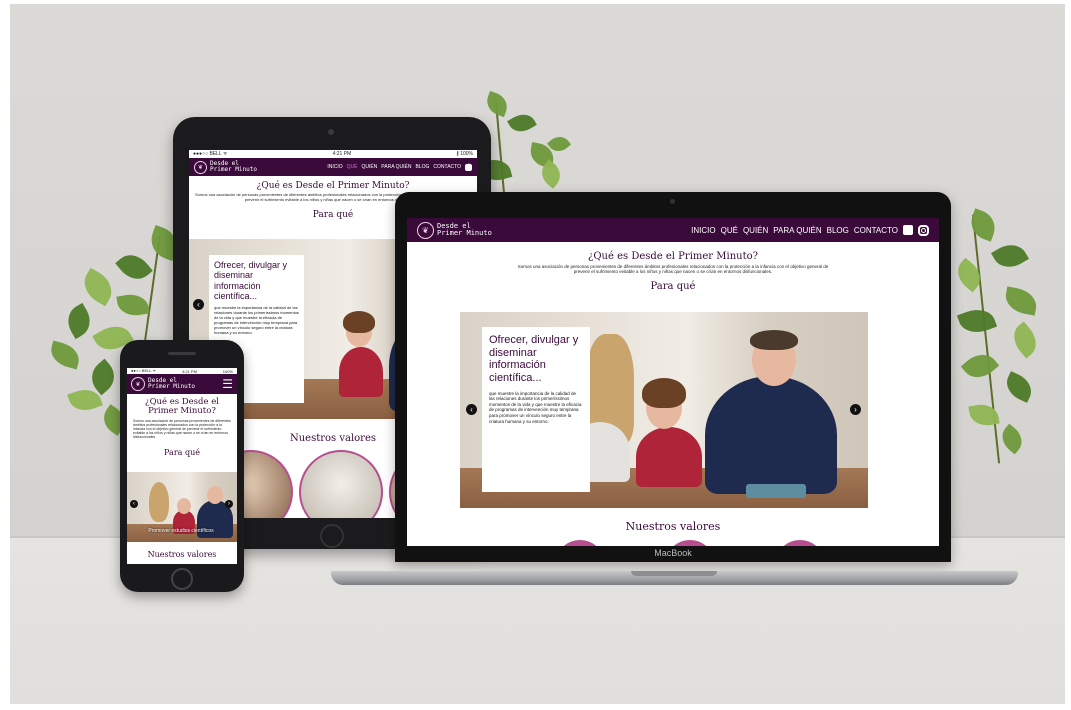  I want to click on tablet-logo: ❦ Desde el Primer Minuto, so click(225, 167).